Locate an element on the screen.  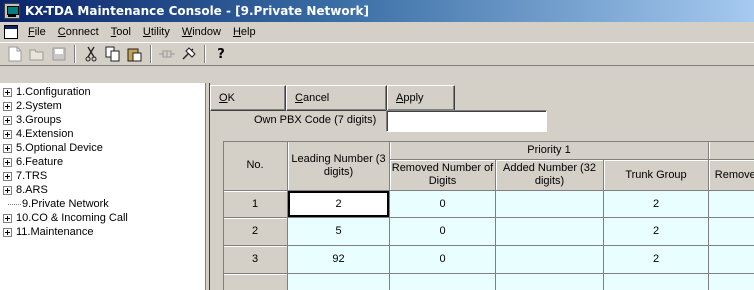
cut-icon is located at coordinates (91, 54).